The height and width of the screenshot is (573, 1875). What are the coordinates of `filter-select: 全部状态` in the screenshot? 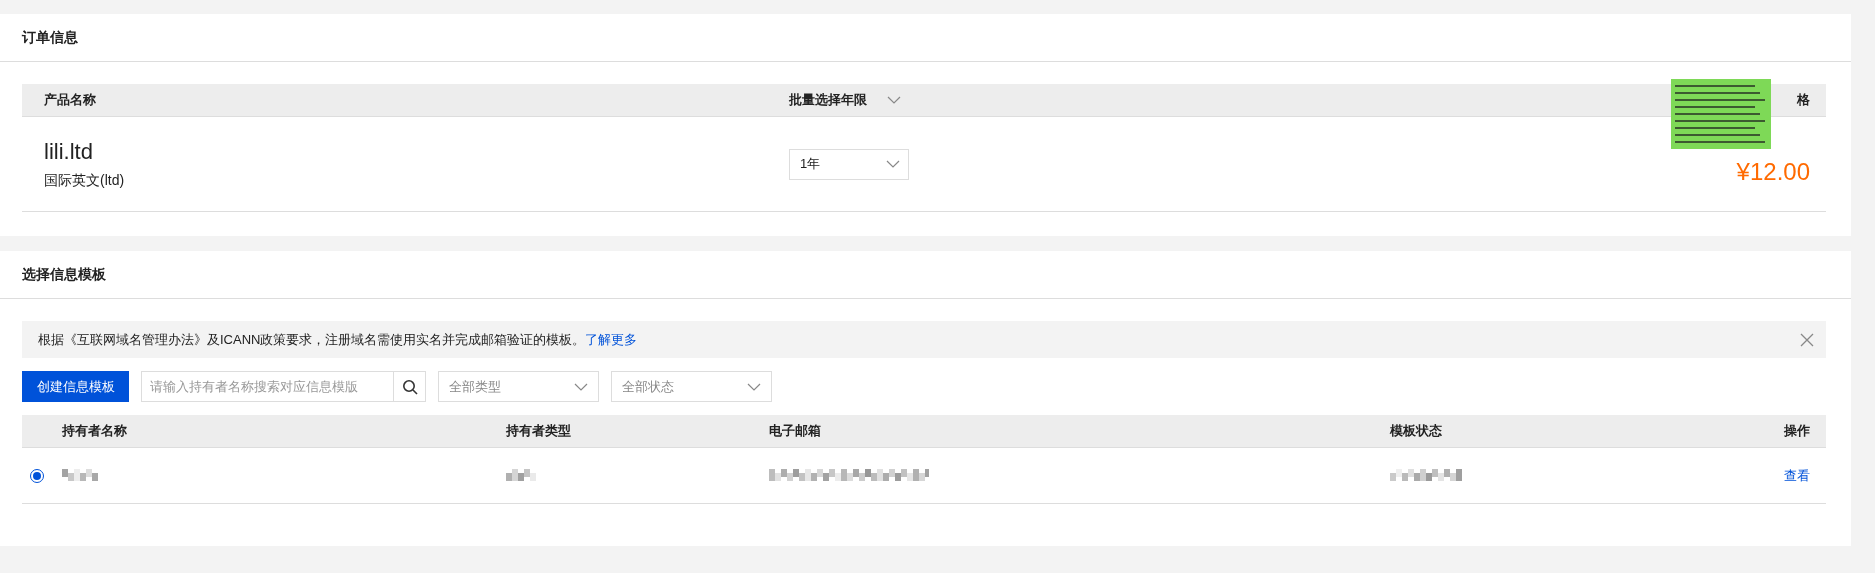 It's located at (691, 386).